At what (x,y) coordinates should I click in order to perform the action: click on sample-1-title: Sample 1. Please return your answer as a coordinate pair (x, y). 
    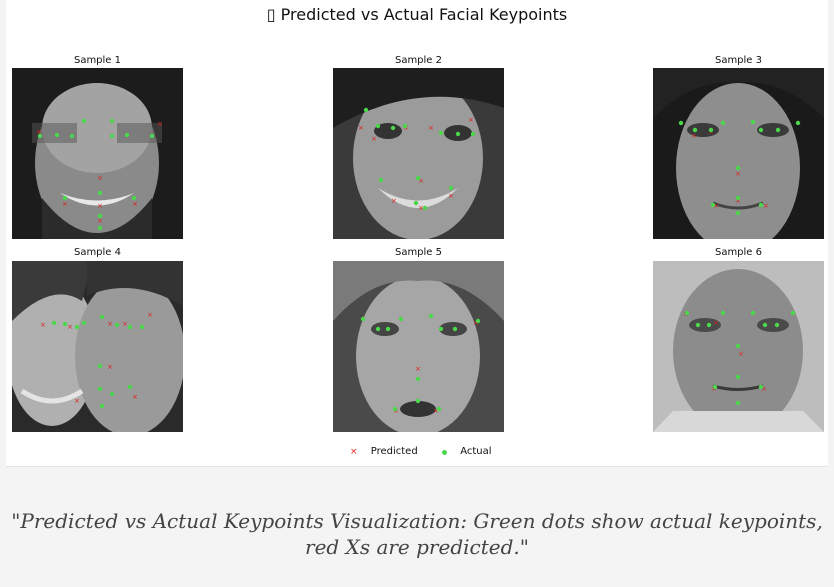
    Looking at the image, I should click on (97, 60).